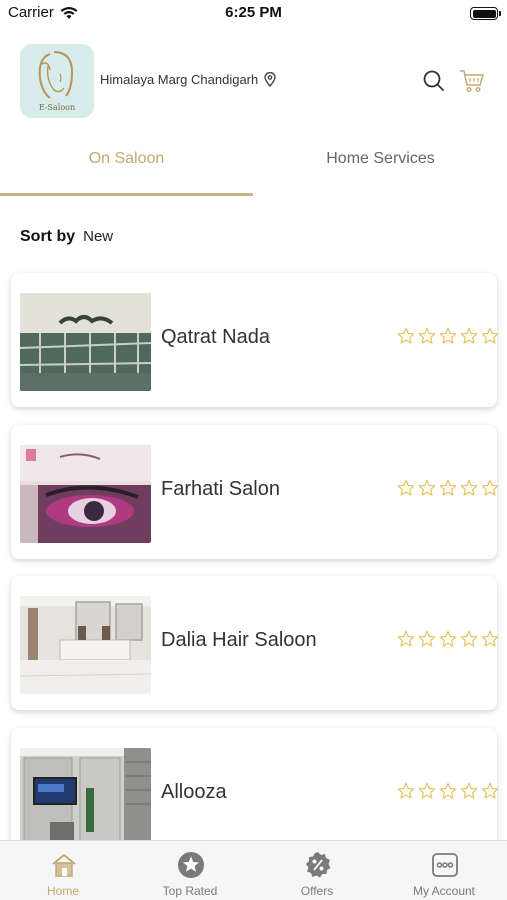 This screenshot has width=507, height=900. Describe the element at coordinates (239, 640) in the screenshot. I see `salon-name: Dalia Hair Saloon` at that location.